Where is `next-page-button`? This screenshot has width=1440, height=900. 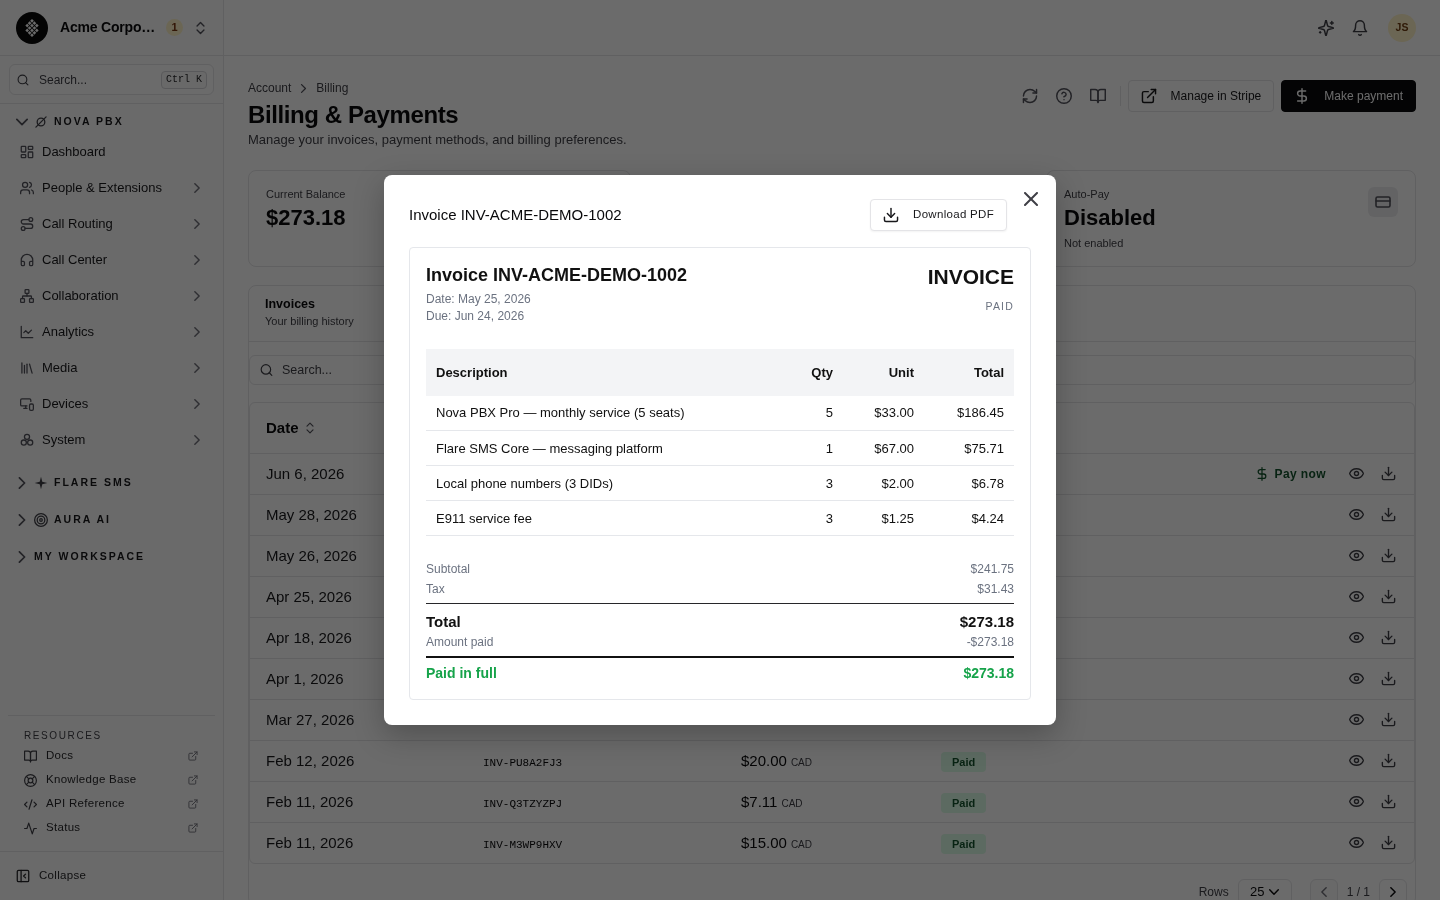 next-page-button is located at coordinates (1393, 889).